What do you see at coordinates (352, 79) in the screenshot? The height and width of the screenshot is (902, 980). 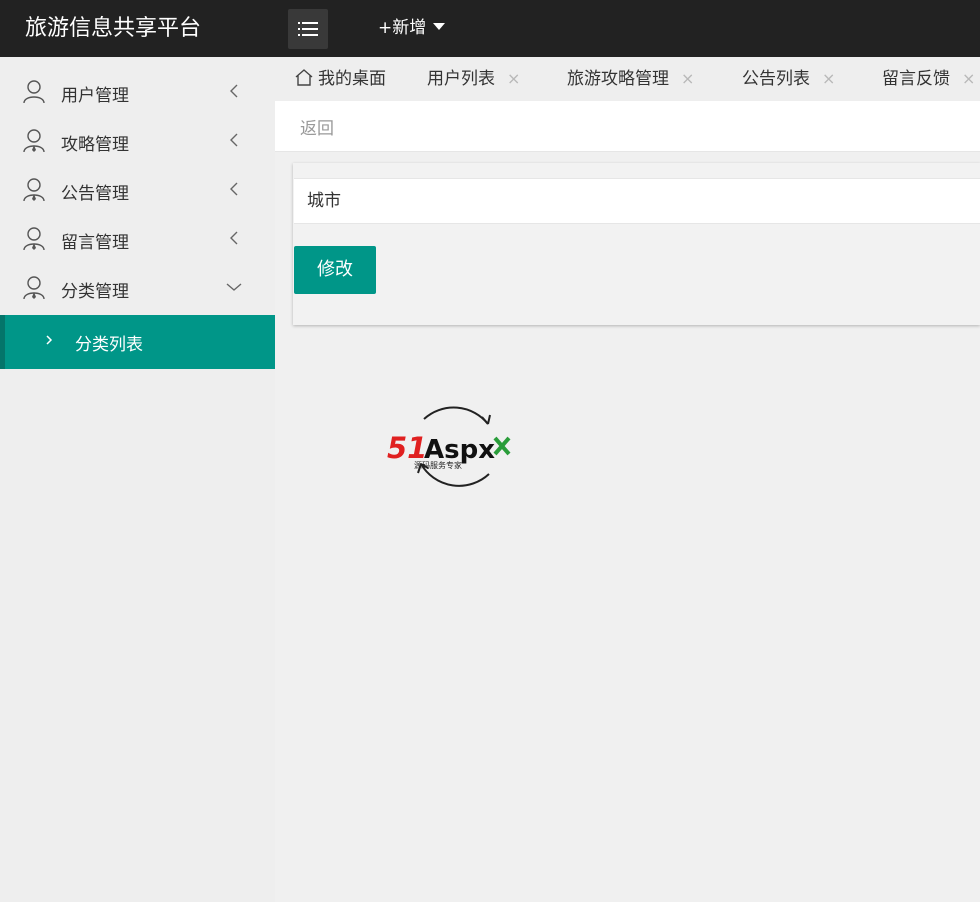 I see `tab-label: 我的桌面` at bounding box center [352, 79].